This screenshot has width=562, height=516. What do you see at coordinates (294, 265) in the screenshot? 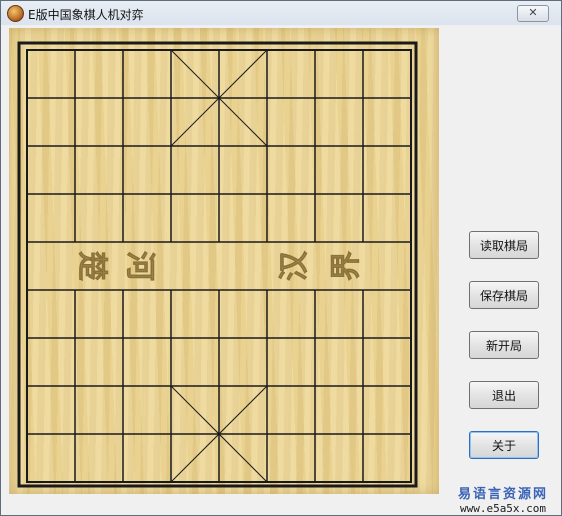
I see `river-char-3: 汉` at bounding box center [294, 265].